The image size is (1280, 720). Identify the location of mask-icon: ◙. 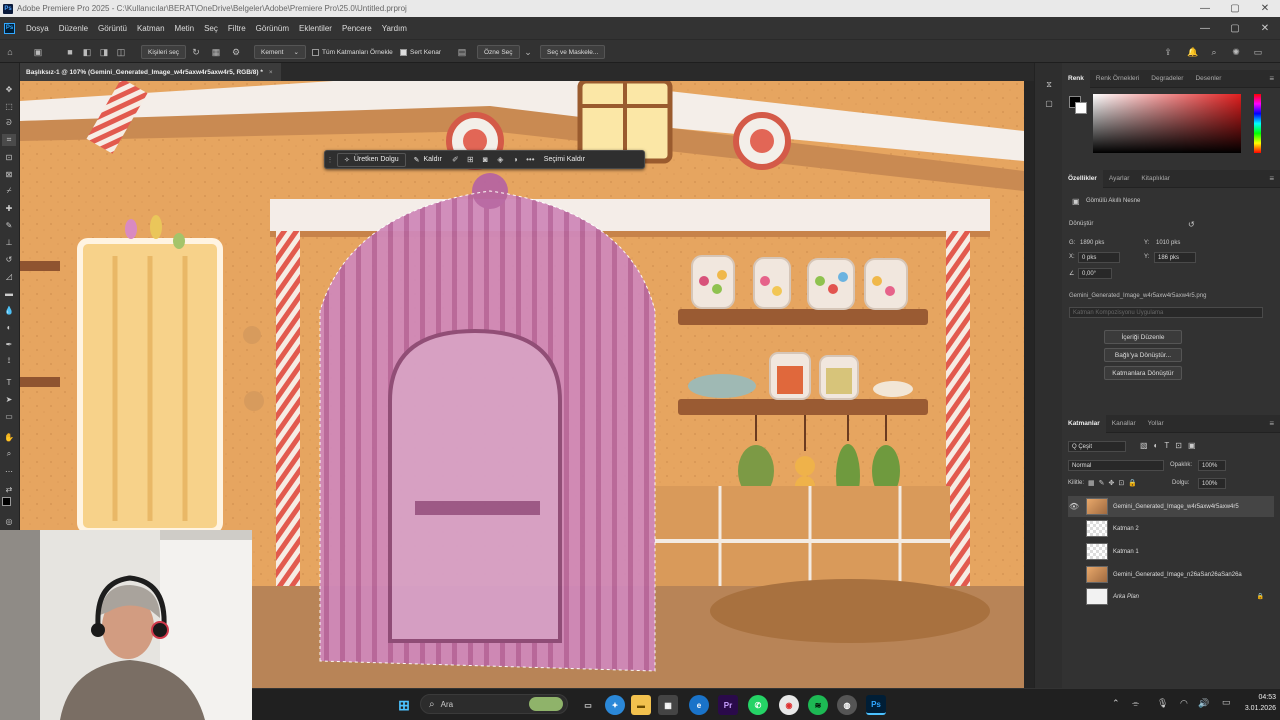
(485, 159).